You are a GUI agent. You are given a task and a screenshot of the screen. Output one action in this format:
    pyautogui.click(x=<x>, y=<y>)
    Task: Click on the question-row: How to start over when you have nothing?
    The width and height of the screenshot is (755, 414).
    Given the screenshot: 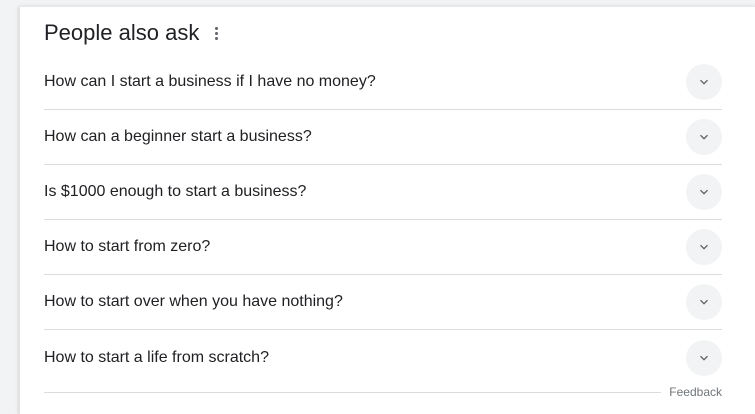 What is the action you would take?
    pyautogui.click(x=383, y=302)
    